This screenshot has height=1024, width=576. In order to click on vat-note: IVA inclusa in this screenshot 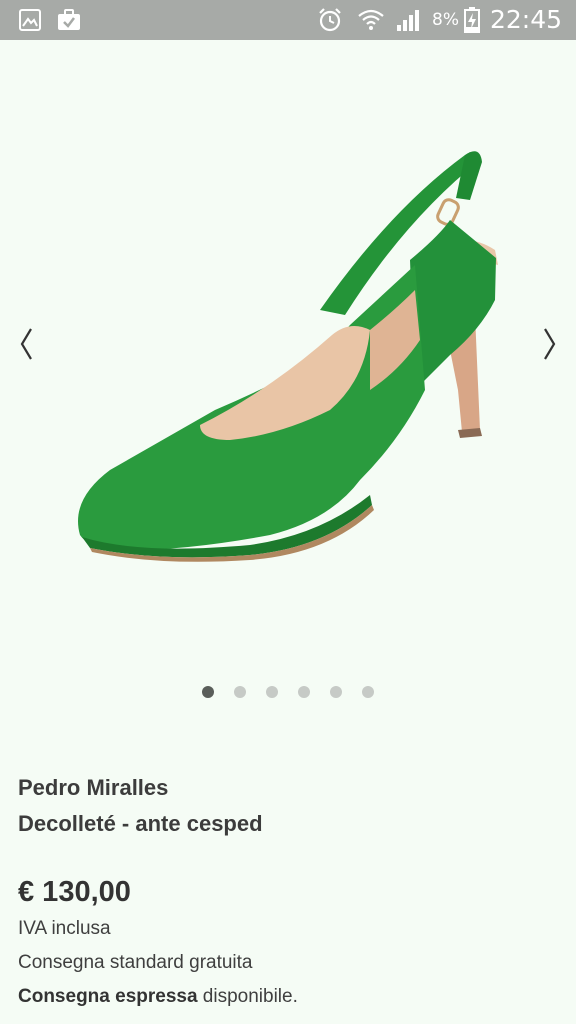, I will do `click(64, 928)`.